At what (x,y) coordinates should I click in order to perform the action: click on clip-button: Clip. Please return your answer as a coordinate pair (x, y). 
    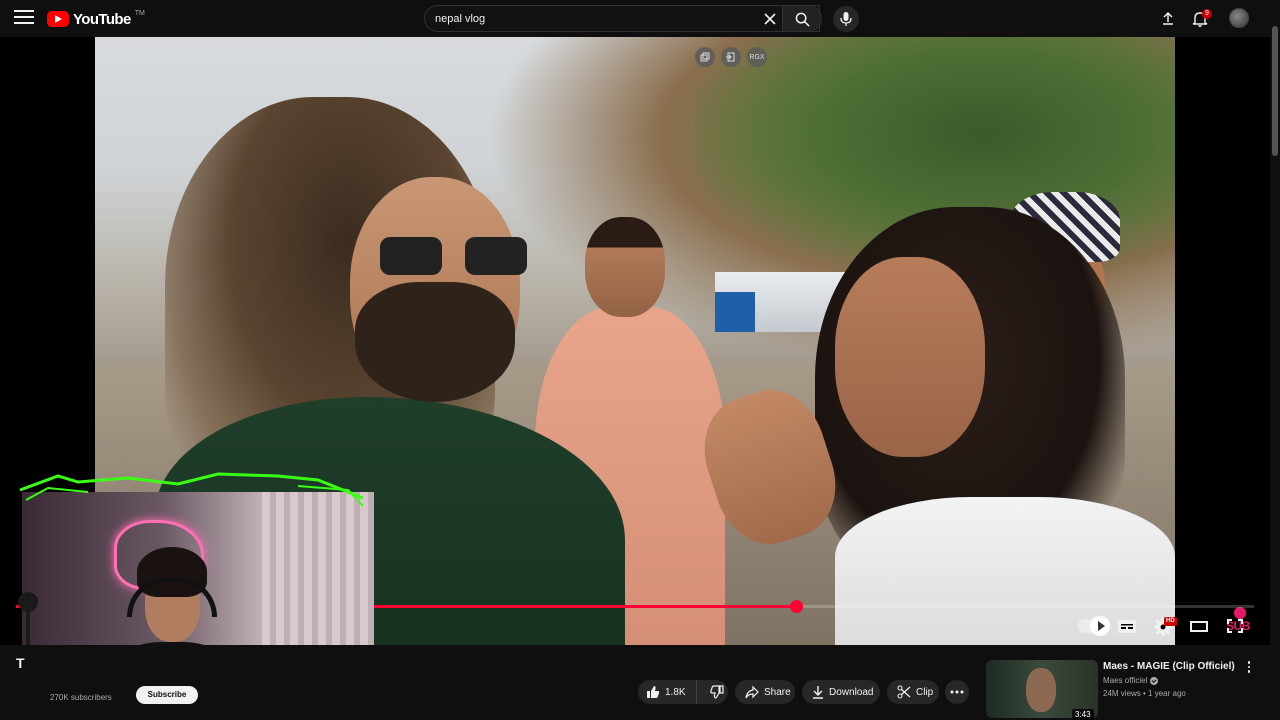
    Looking at the image, I should click on (913, 692).